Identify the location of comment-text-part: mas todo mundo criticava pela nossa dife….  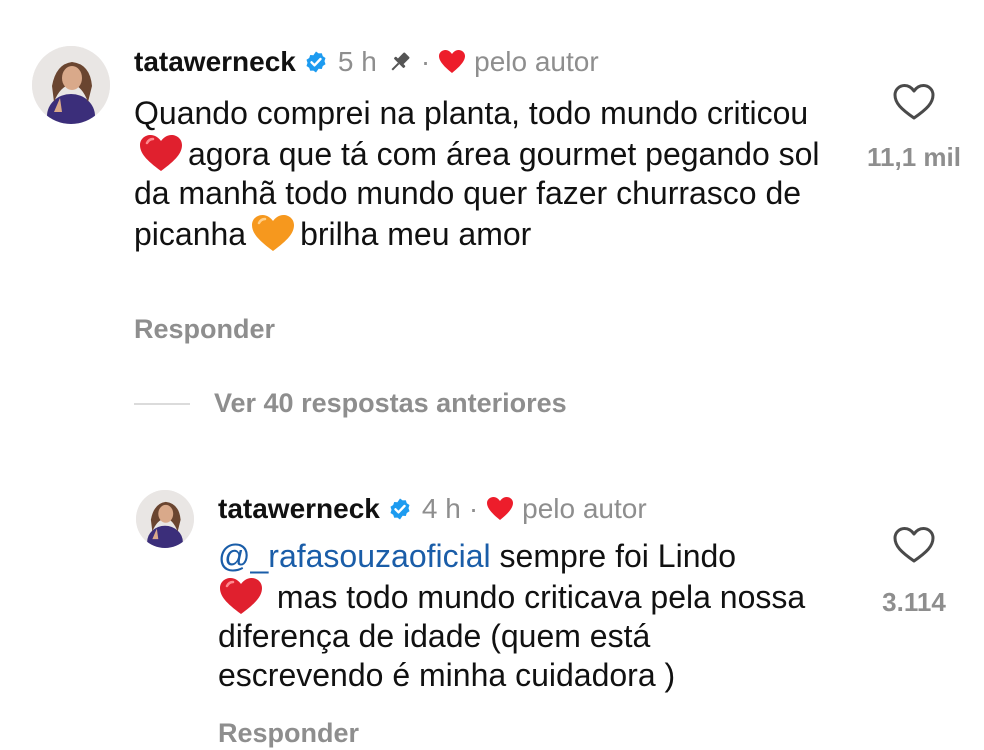
(512, 636).